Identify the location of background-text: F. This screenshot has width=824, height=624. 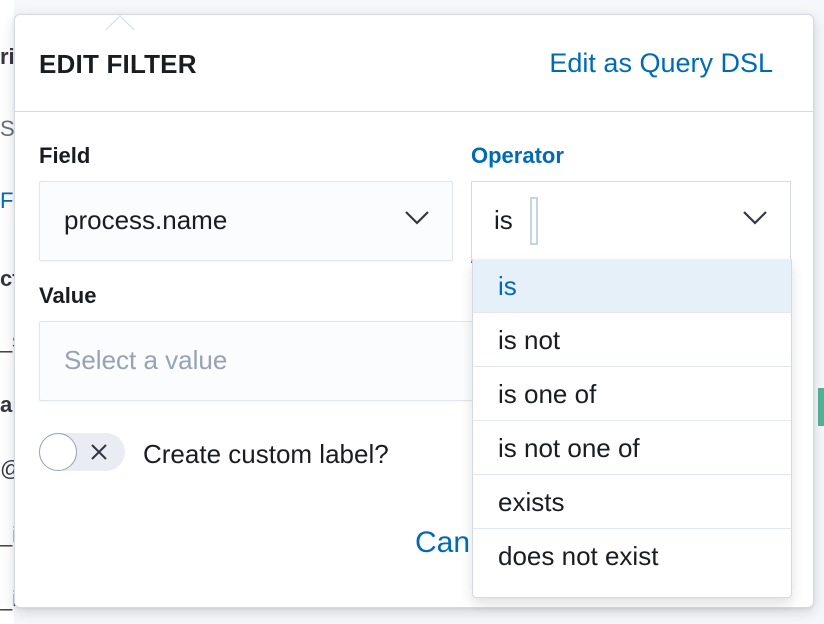
(7, 200).